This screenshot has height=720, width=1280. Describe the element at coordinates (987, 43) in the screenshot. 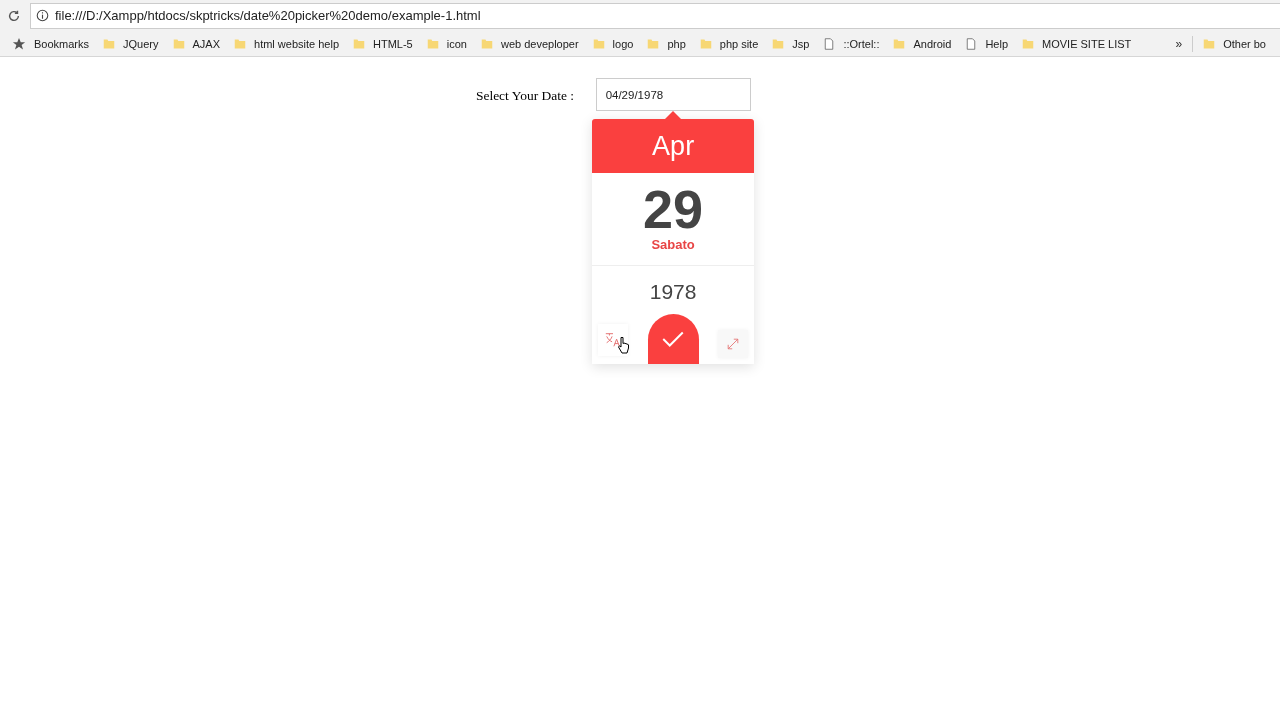

I see `bookmark-item: Help` at that location.